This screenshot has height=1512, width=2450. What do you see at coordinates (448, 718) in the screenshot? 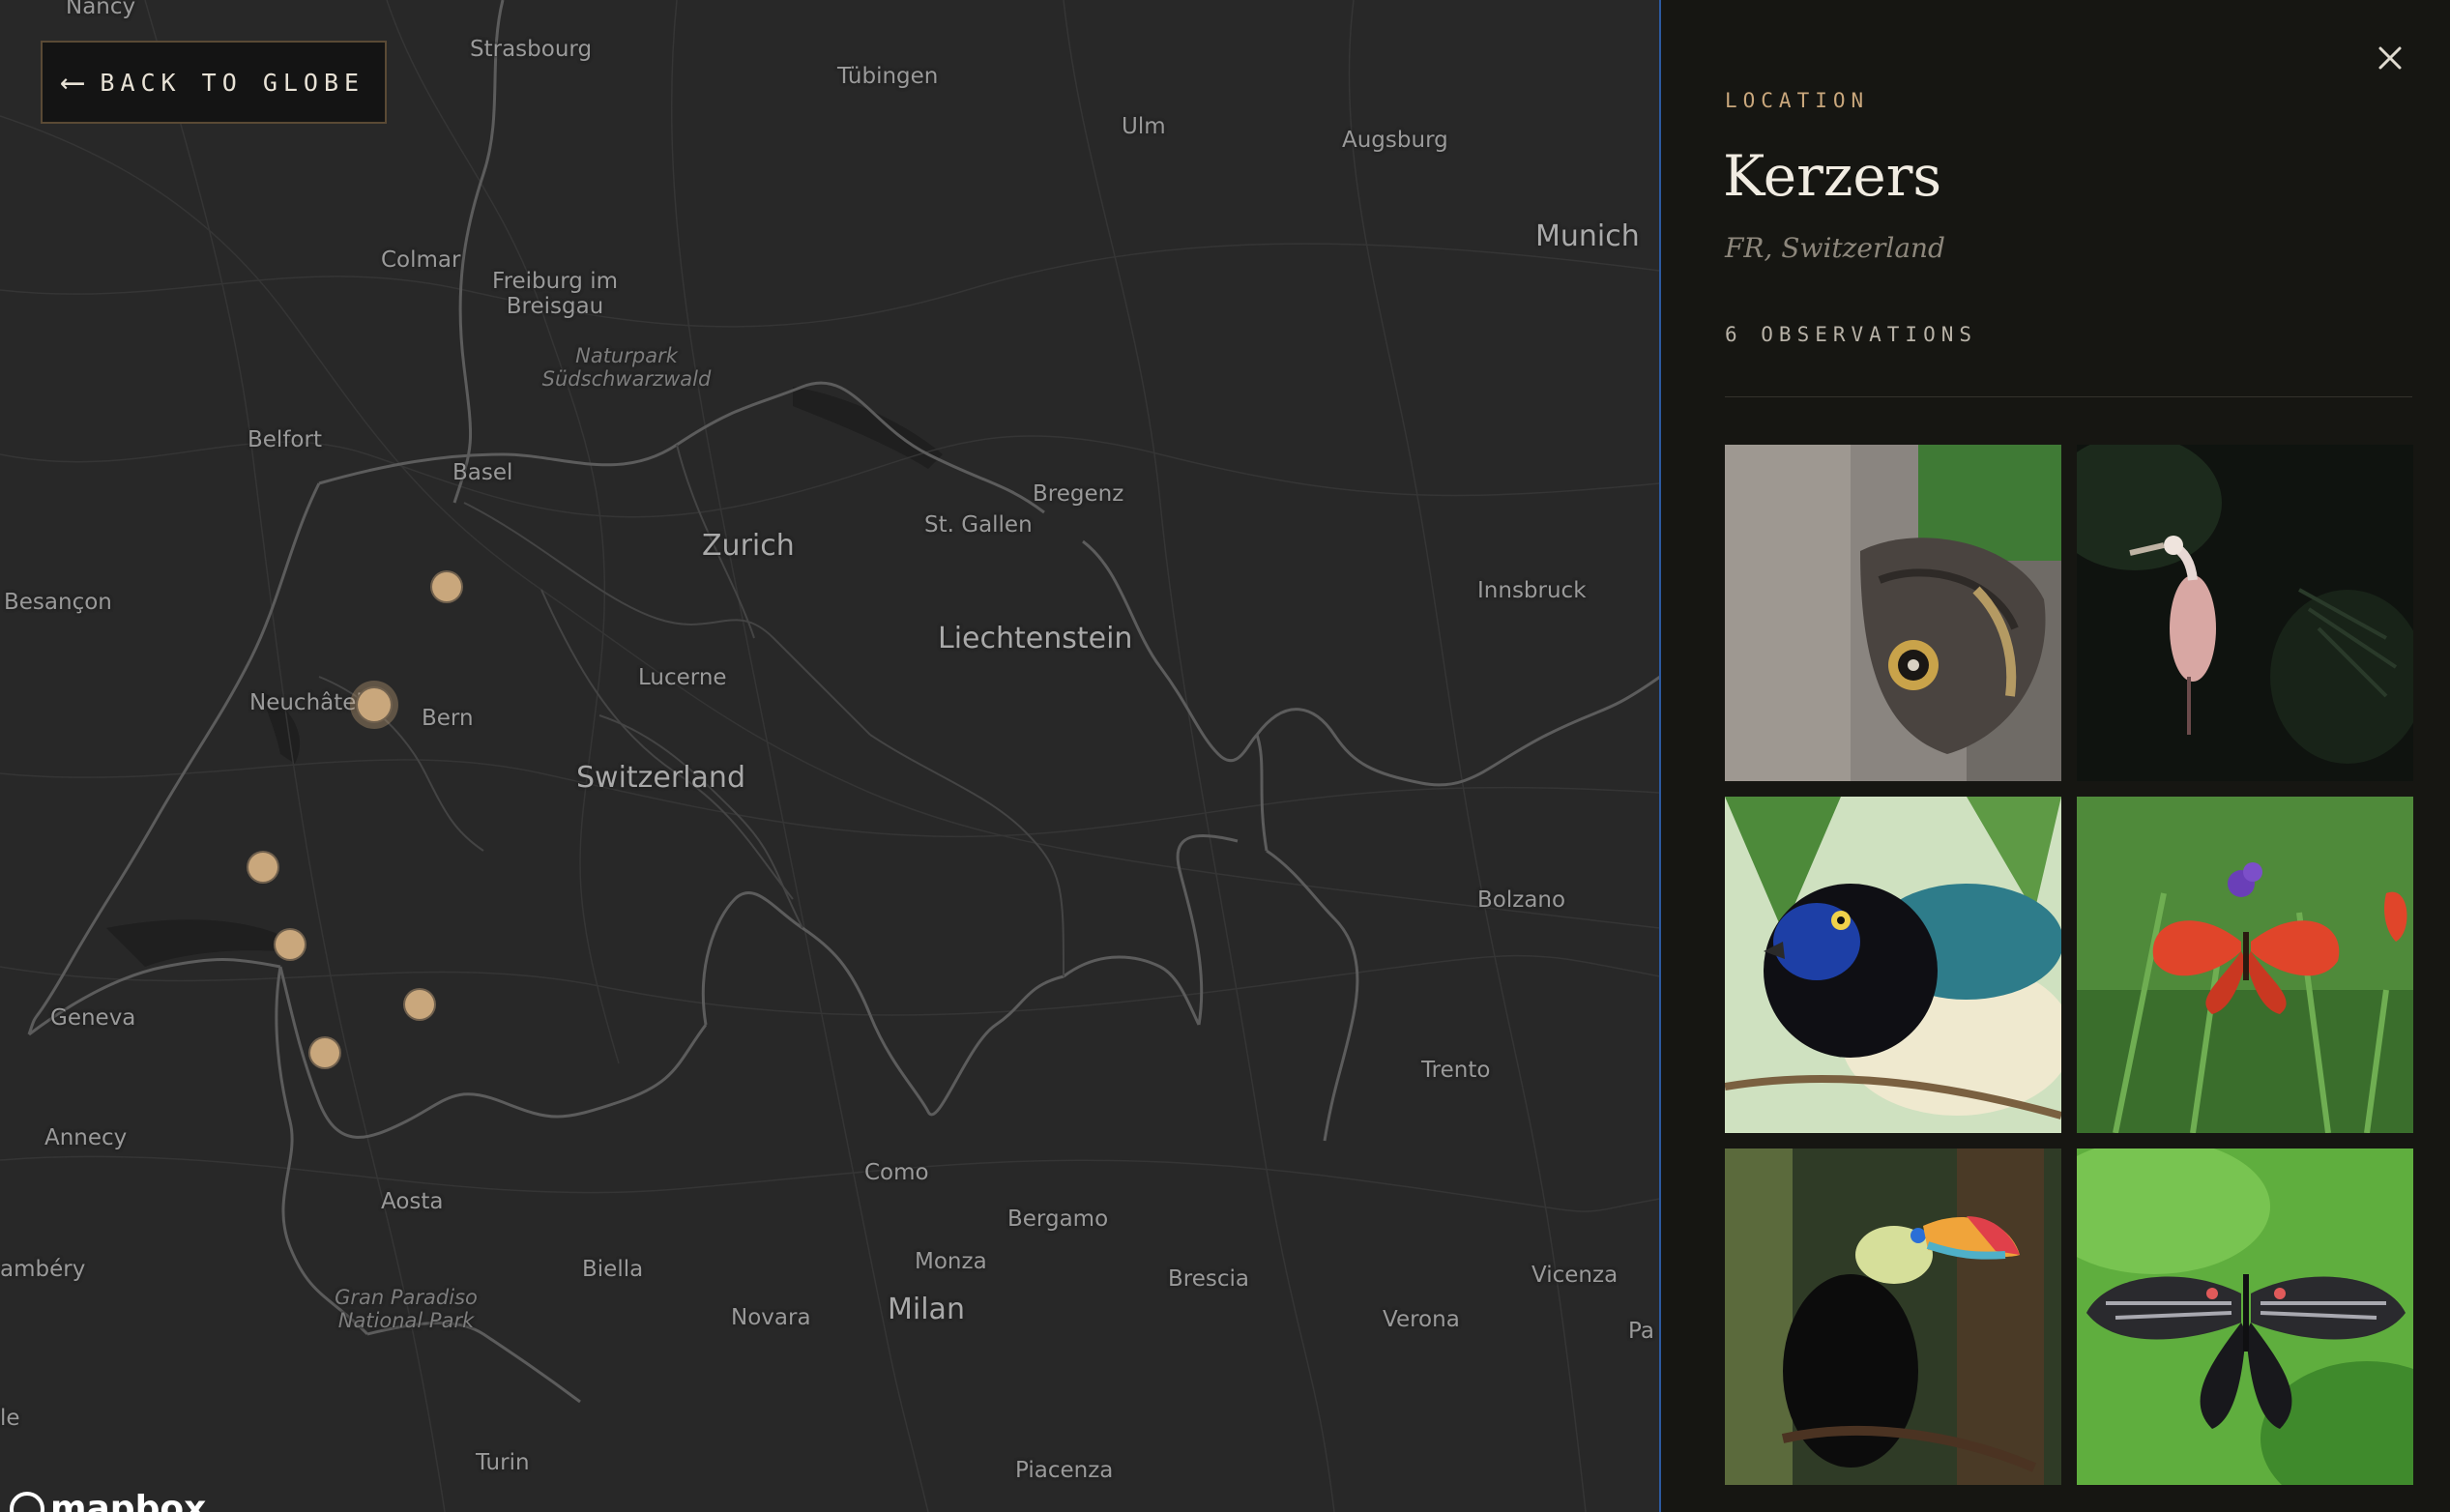
I see `place-label: Bern` at bounding box center [448, 718].